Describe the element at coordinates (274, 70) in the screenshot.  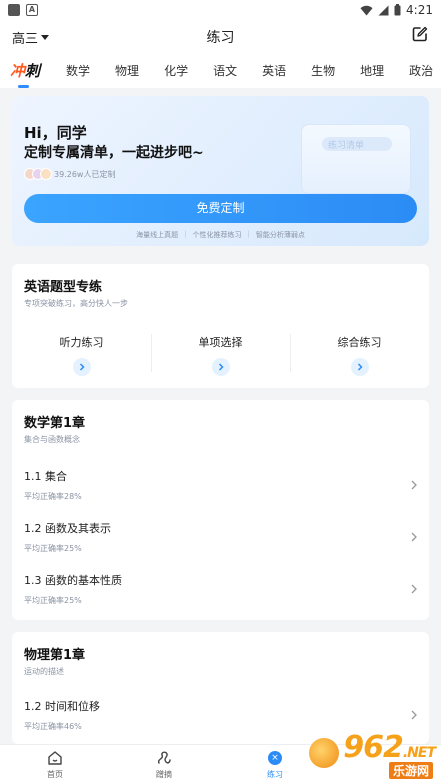
I see `tab-english: 英语` at that location.